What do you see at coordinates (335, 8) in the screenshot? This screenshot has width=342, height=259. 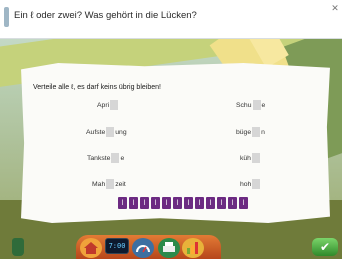 I see `close-icon: ✕` at bounding box center [335, 8].